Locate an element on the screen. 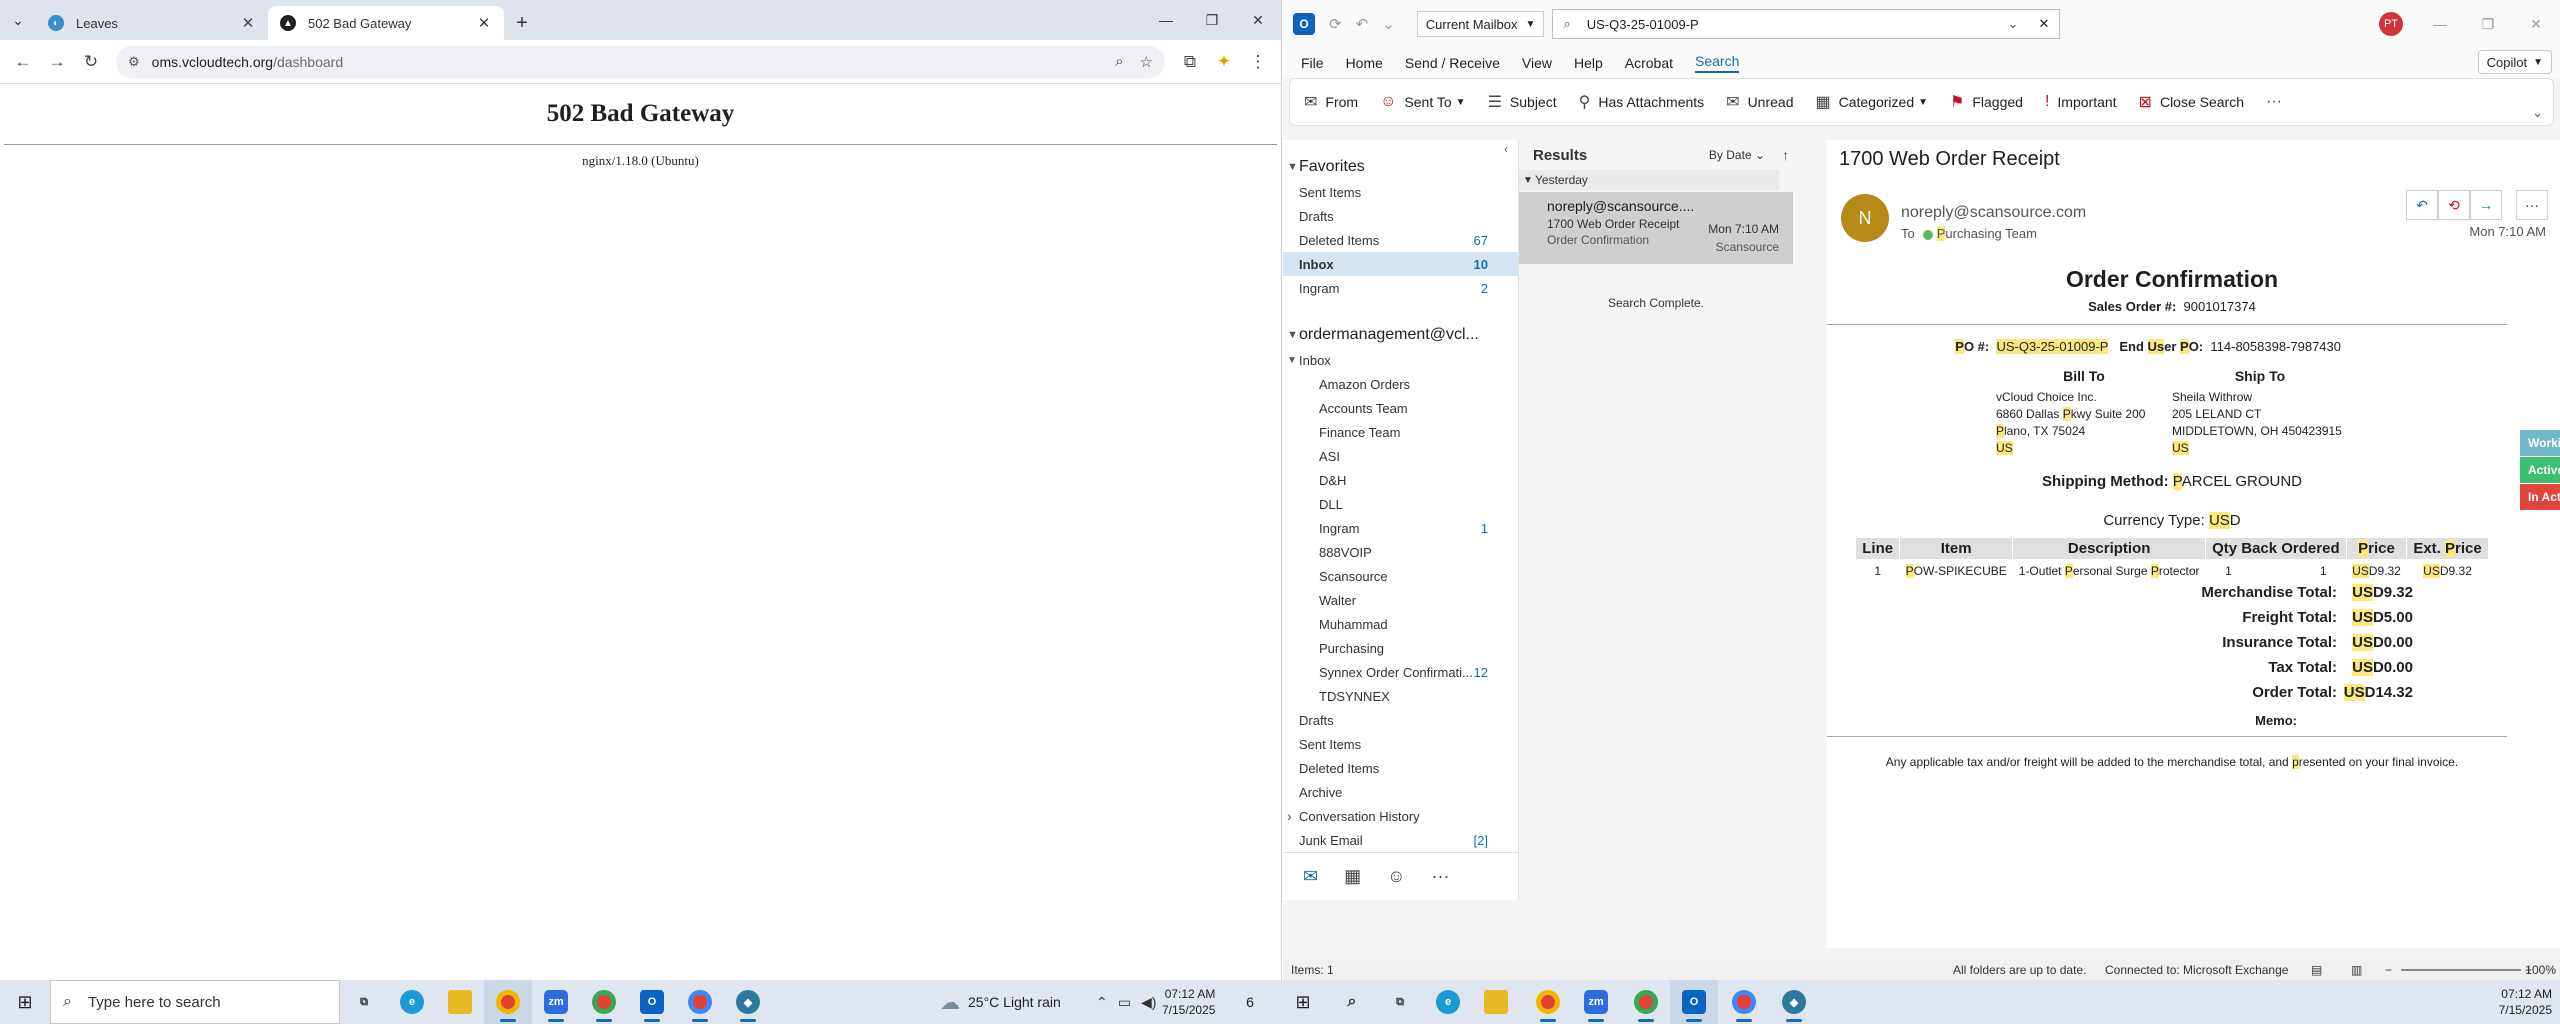 This screenshot has height=1024, width=2560. chrome-profile2-button is located at coordinates (604, 1002).